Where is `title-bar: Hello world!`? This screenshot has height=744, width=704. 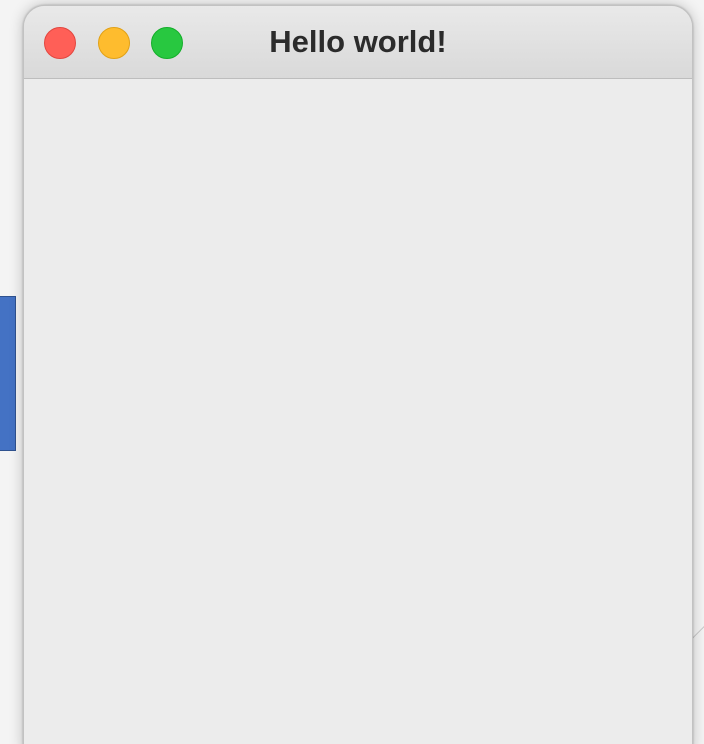
title-bar: Hello world! is located at coordinates (358, 42).